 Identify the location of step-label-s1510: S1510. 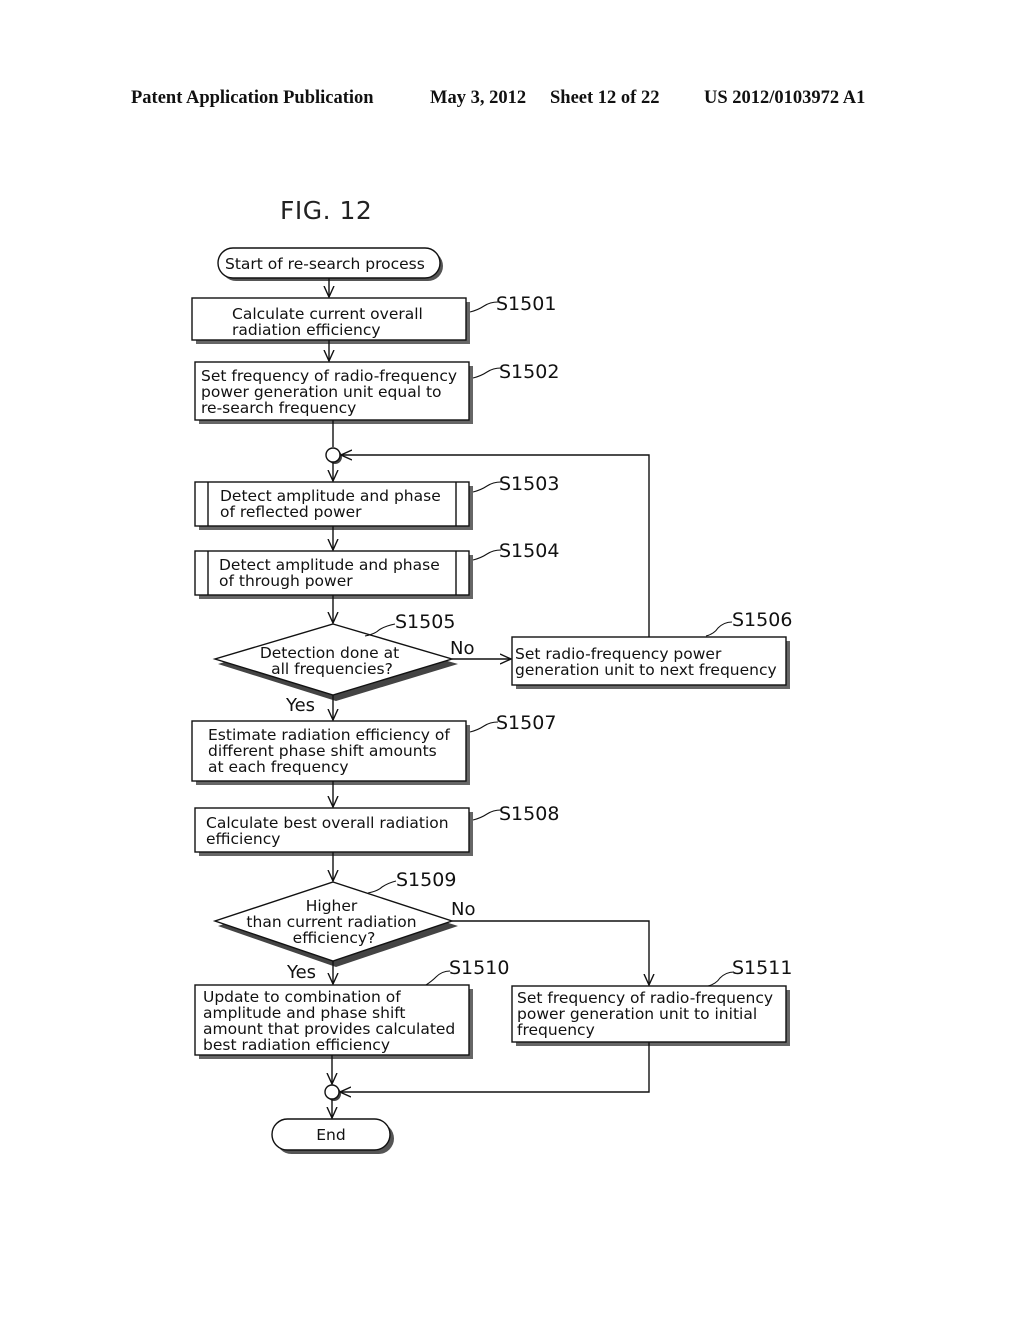
(479, 968).